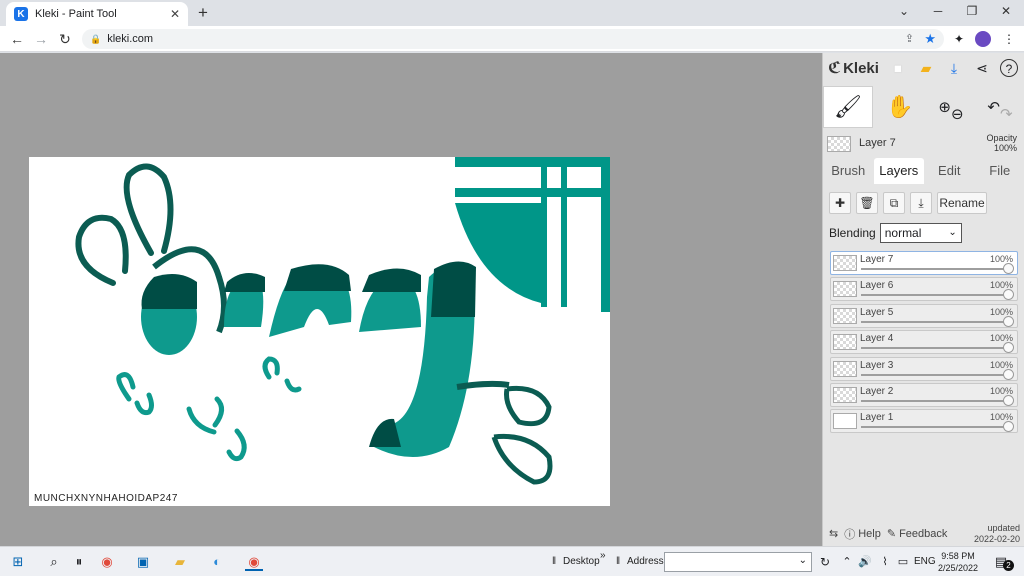 Image resolution: width=1024 pixels, height=576 pixels. I want to click on share-icon: ⇪, so click(909, 38).